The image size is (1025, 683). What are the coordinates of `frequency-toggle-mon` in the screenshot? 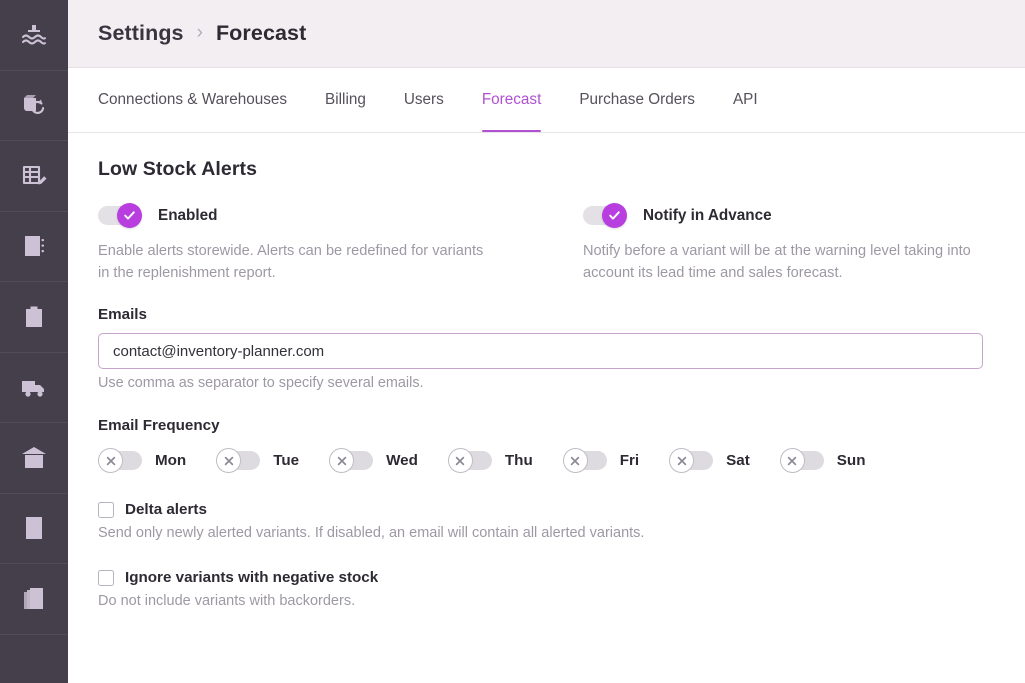 It's located at (120, 461).